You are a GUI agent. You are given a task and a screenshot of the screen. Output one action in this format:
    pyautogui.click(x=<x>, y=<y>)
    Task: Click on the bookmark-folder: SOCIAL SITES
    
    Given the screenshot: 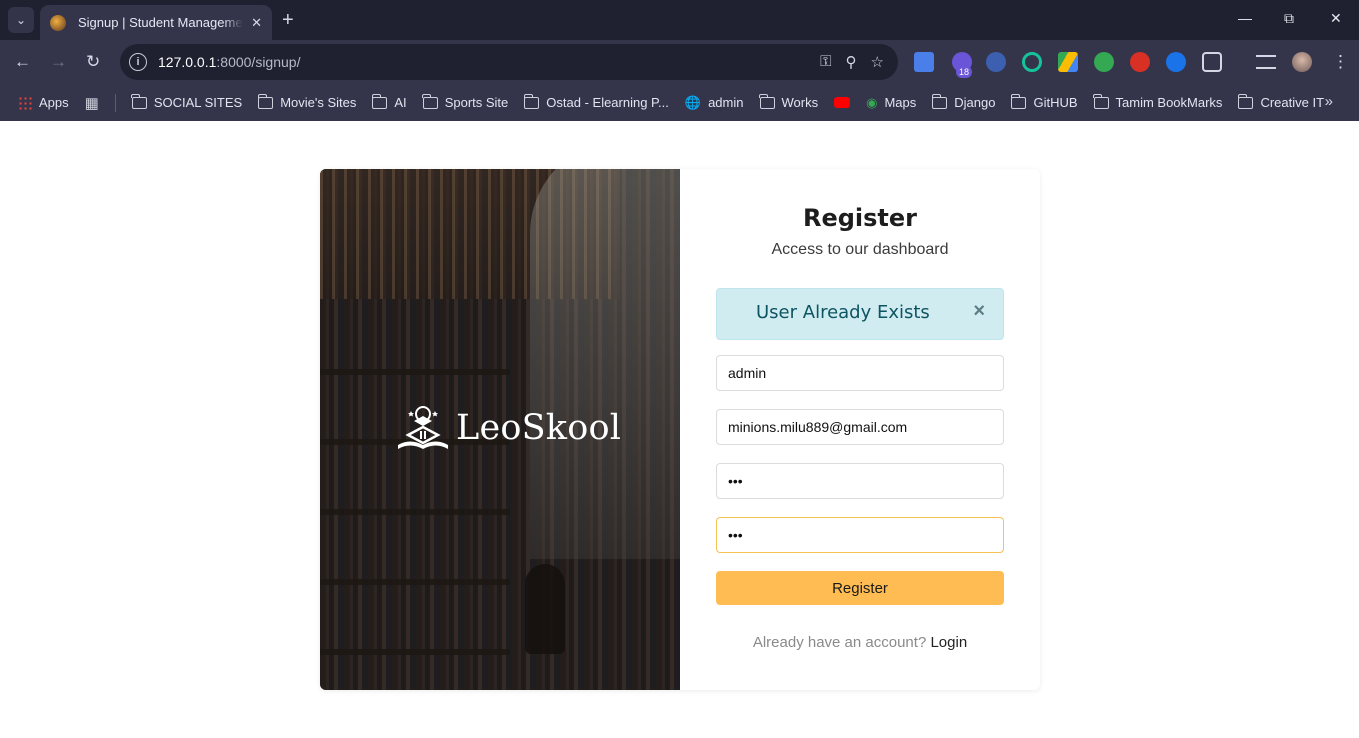 What is the action you would take?
    pyautogui.click(x=187, y=101)
    